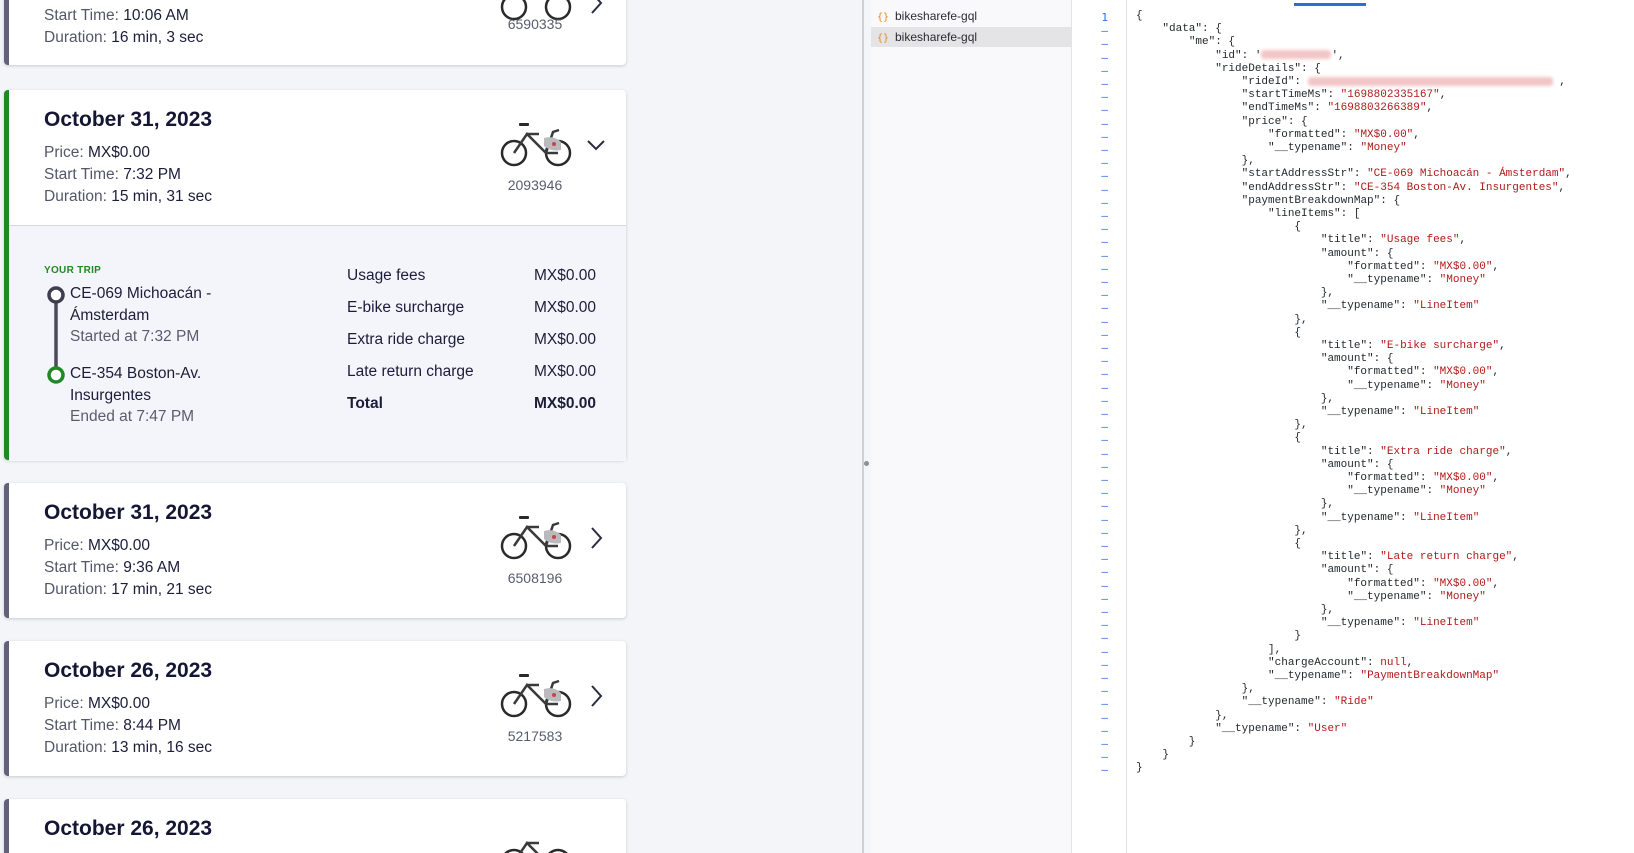 The height and width of the screenshot is (853, 1634). I want to click on code-line: "startTimeMs": "1698802335167",, so click(1344, 95).